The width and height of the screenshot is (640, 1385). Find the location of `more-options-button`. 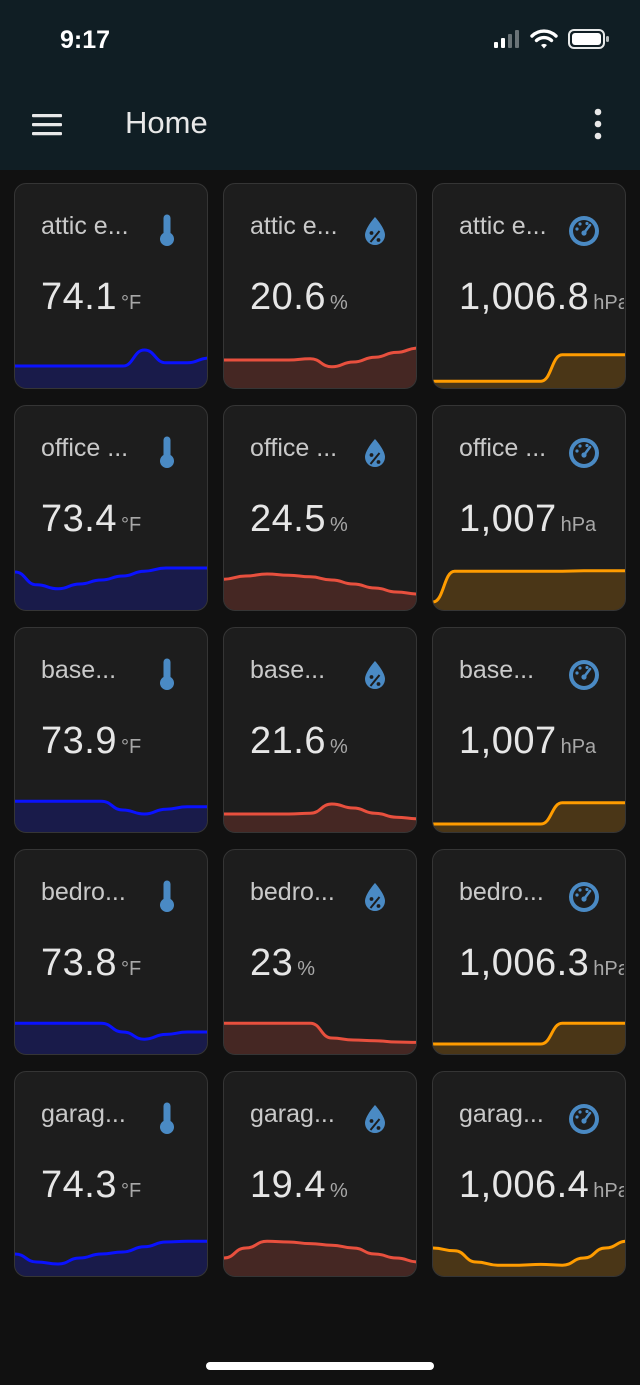

more-options-button is located at coordinates (598, 124).